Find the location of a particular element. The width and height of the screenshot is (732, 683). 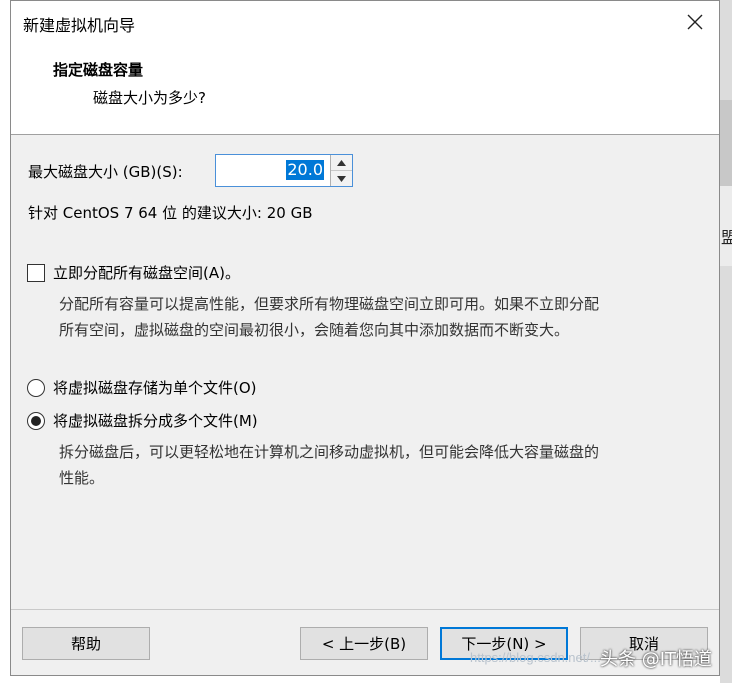

allocate-now-label: 立即分配所有磁盘空间(A)。 is located at coordinates (146, 273).